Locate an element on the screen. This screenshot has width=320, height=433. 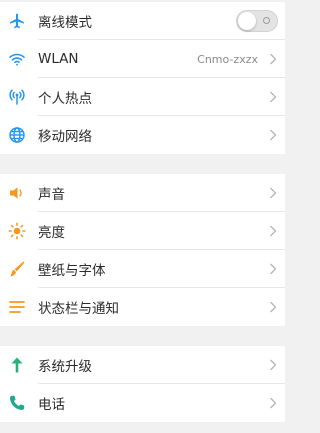
setting-phone: 电话 is located at coordinates (142, 403).